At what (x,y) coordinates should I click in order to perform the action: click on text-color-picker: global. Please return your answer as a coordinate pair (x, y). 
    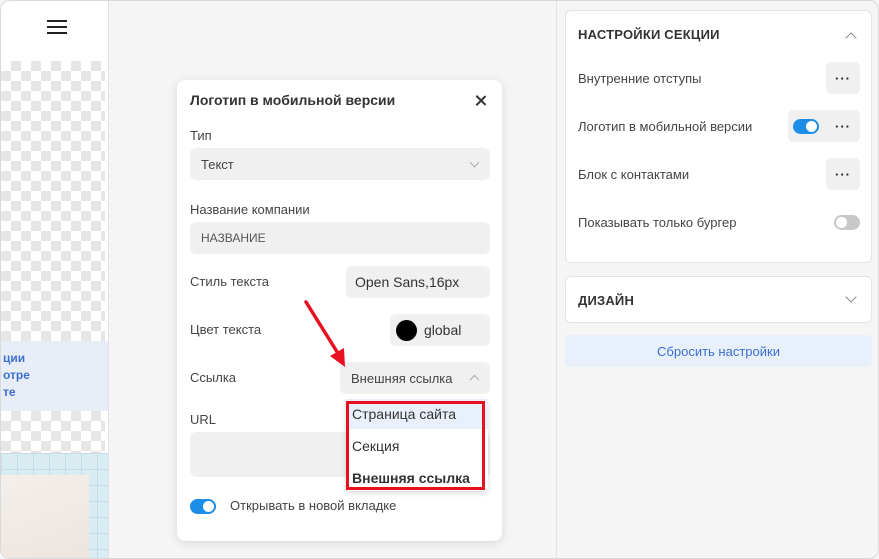
    Looking at the image, I should click on (440, 330).